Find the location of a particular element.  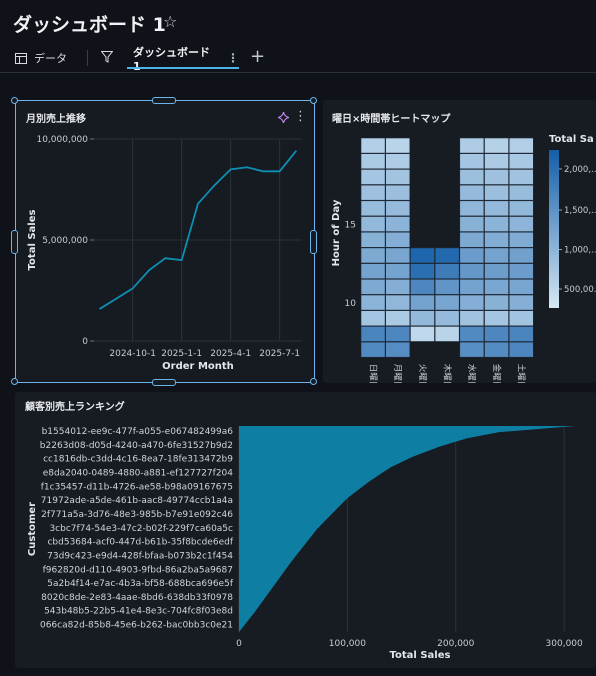

favorite-star-icon: ☆ is located at coordinates (170, 21).